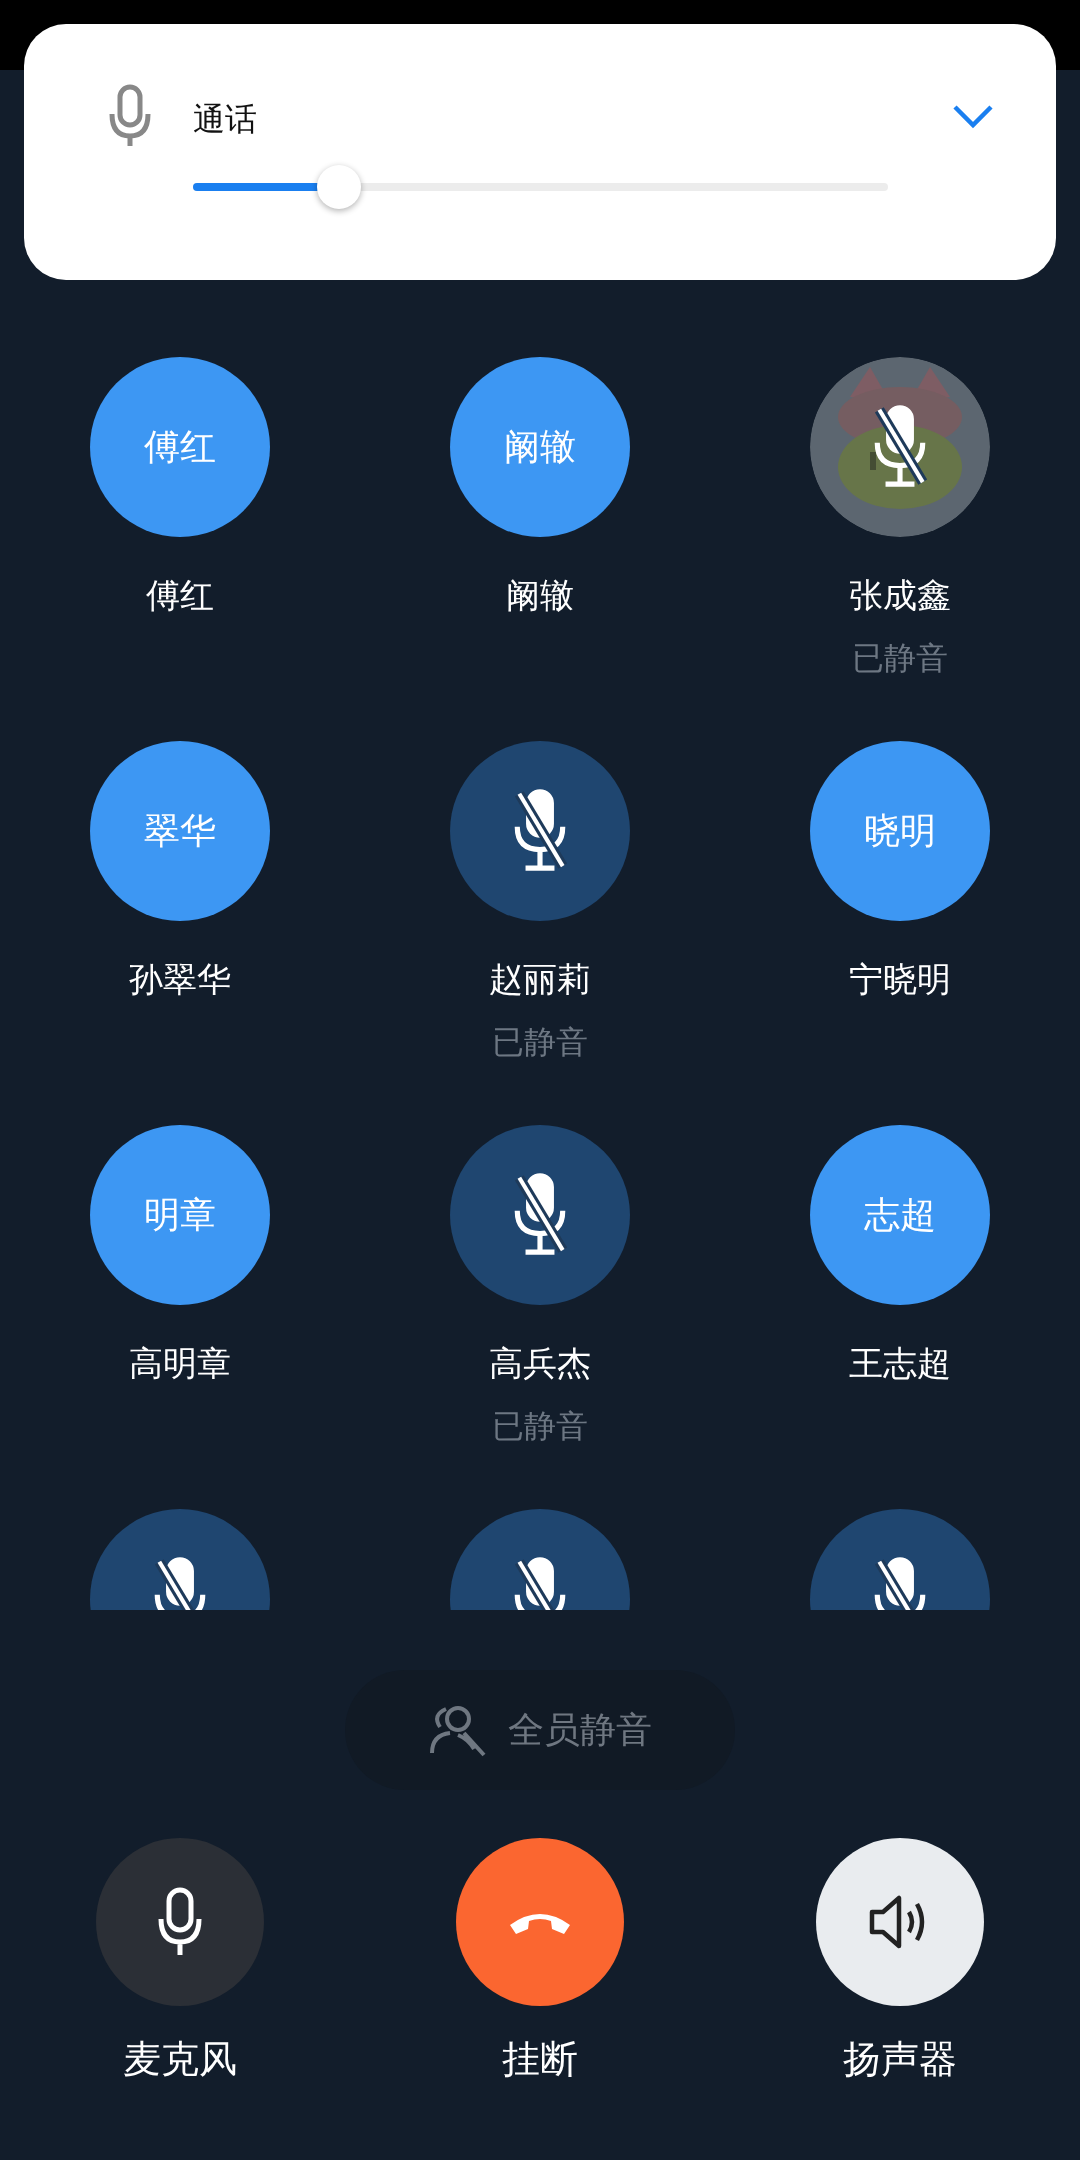 The height and width of the screenshot is (2160, 1080). I want to click on participant-name: 傅红, so click(180, 595).